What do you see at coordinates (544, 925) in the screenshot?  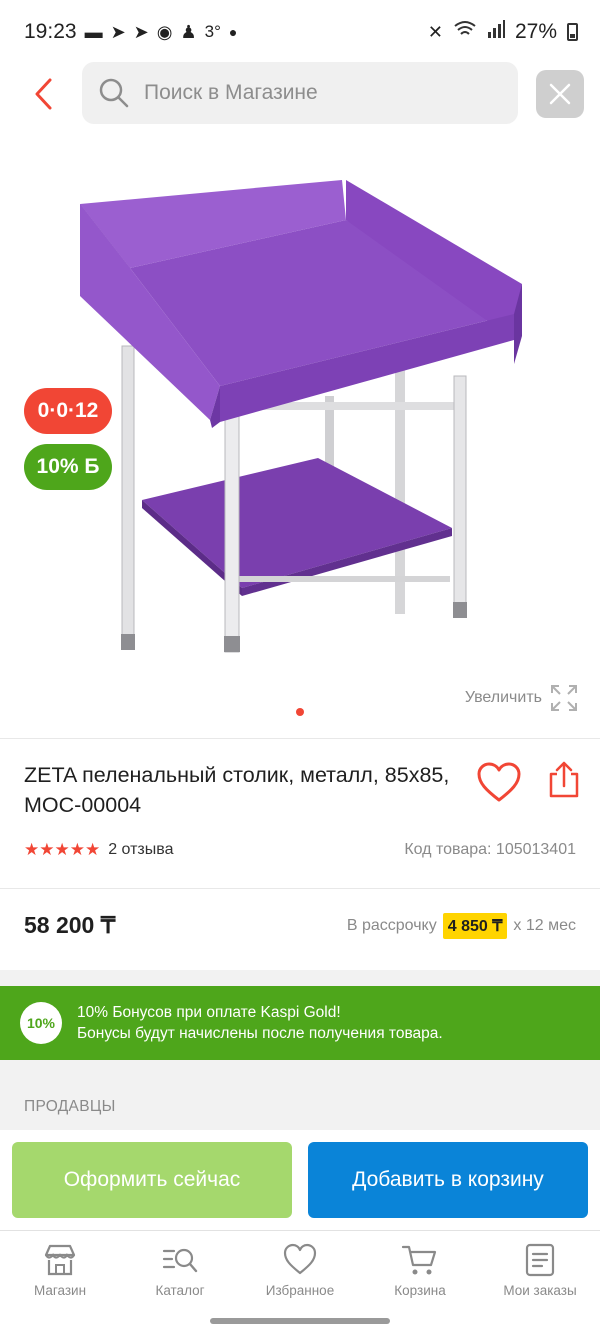 I see `installment-suffix: x 12 мес` at bounding box center [544, 925].